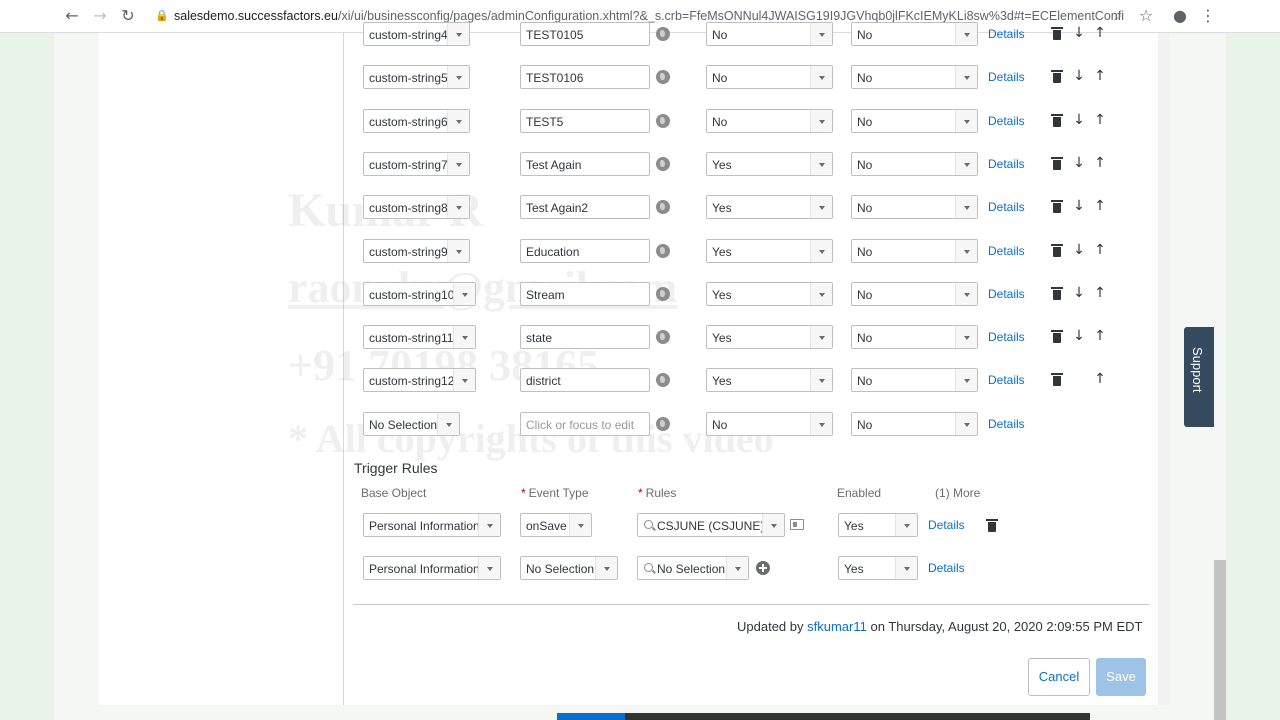 This screenshot has width=1280, height=720. Describe the element at coordinates (585, 164) in the screenshot. I see `field-label-input: Test Again` at that location.